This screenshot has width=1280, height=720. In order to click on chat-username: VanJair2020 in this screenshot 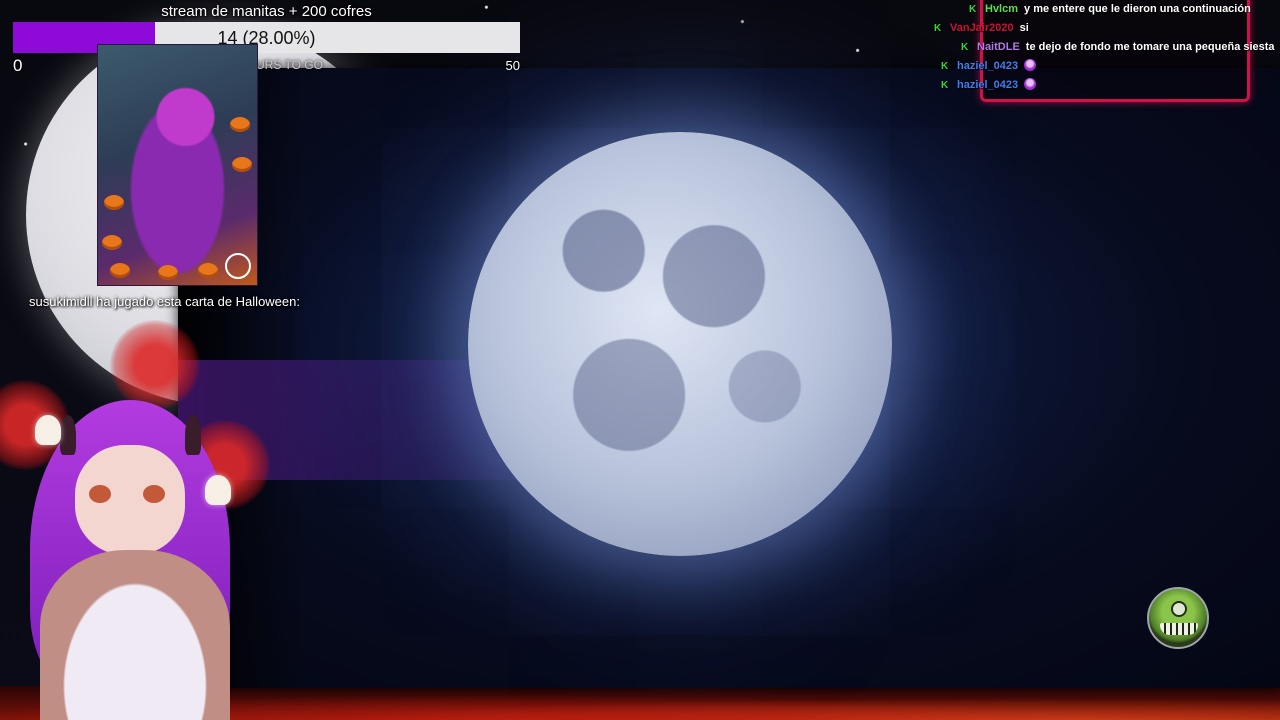, I will do `click(982, 28)`.